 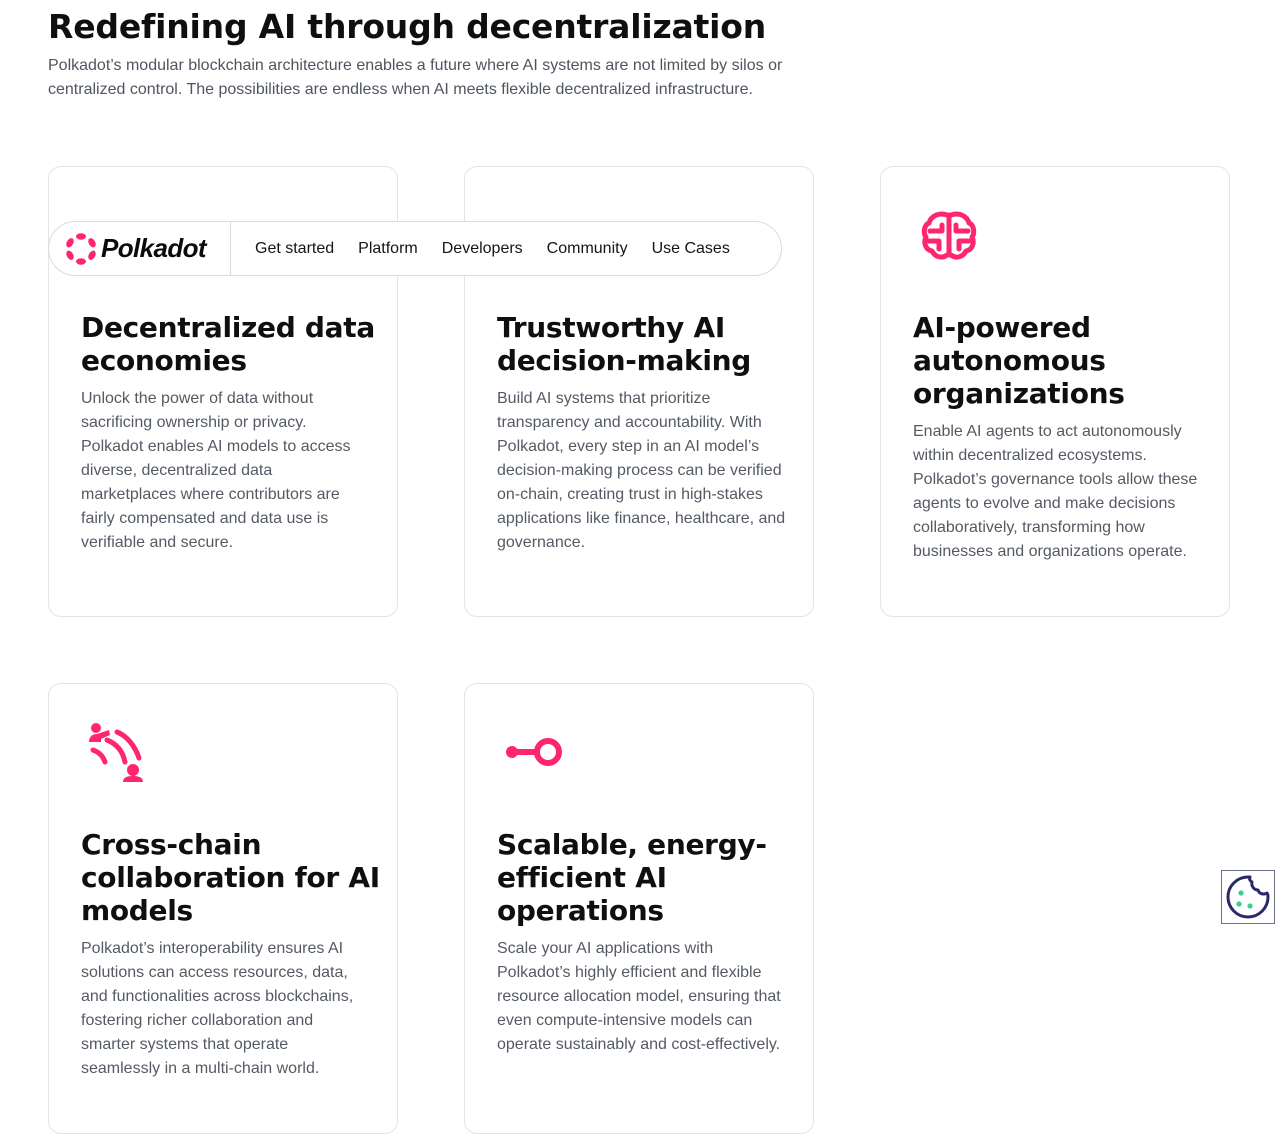 What do you see at coordinates (533, 752) in the screenshot?
I see `key-node-icon` at bounding box center [533, 752].